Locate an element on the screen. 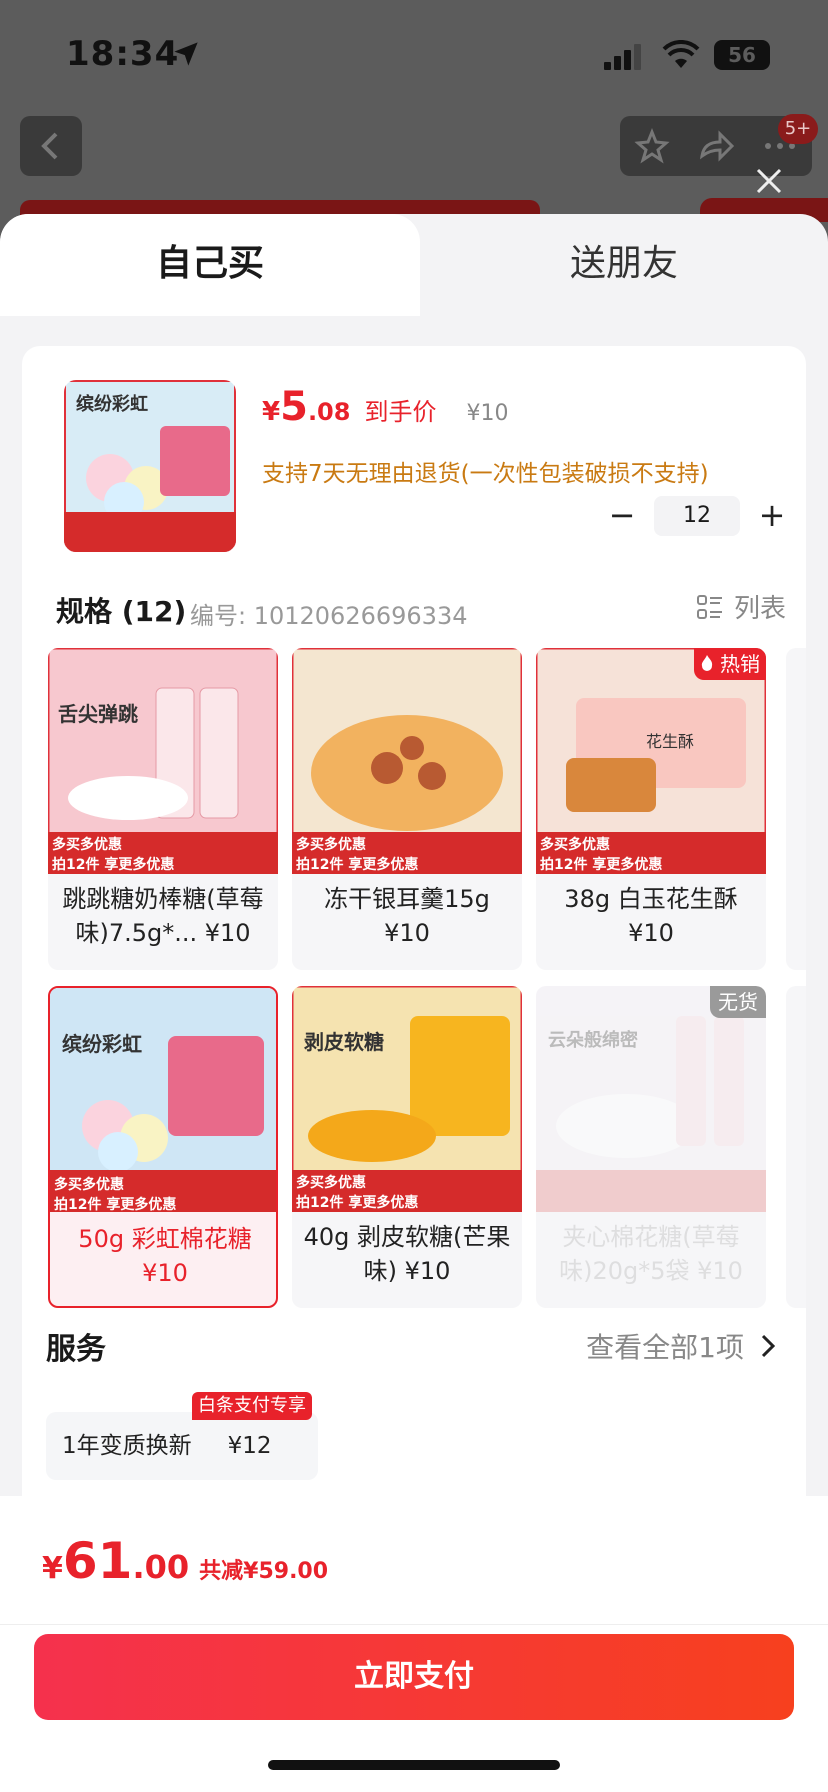 Image resolution: width=828 pixels, height=1792 pixels. service-option-name: 1年变质换新 is located at coordinates (127, 1446).